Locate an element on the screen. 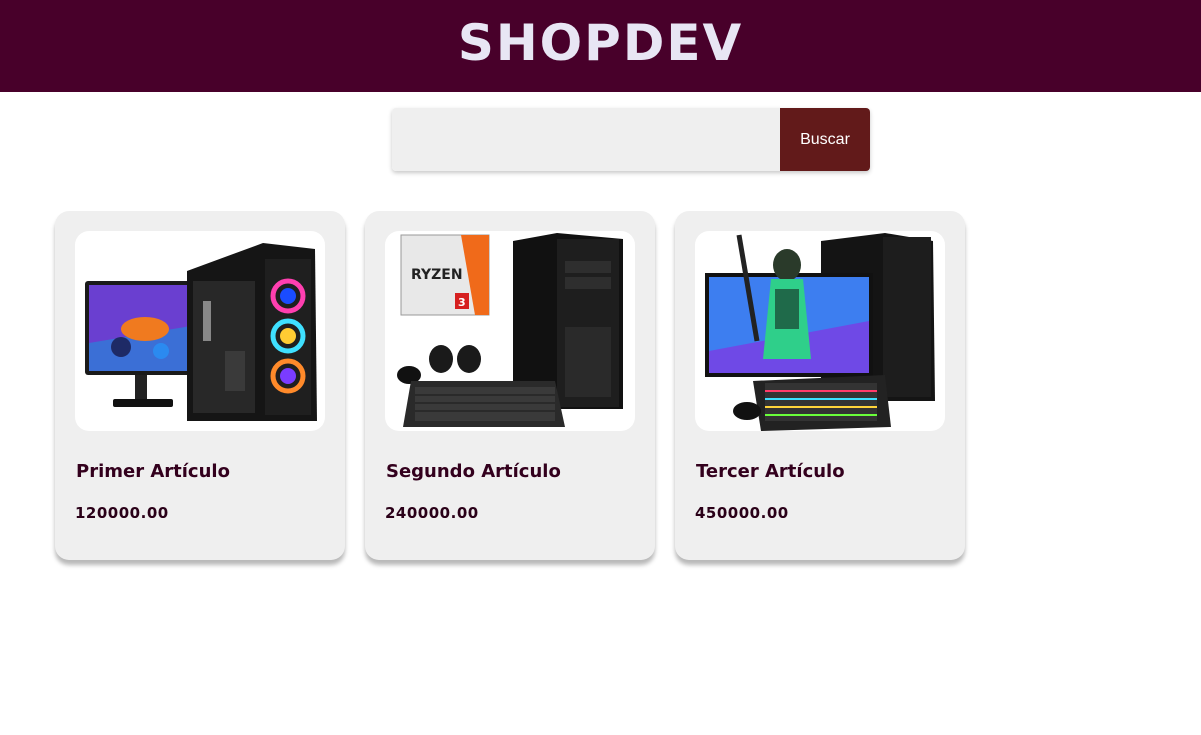  product-card: Primer Artículo 120000.00 is located at coordinates (200, 385).